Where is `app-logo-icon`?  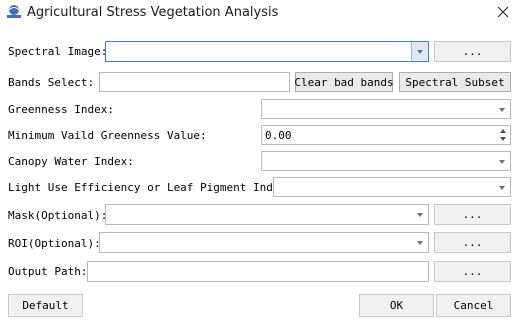 app-logo-icon is located at coordinates (14, 12).